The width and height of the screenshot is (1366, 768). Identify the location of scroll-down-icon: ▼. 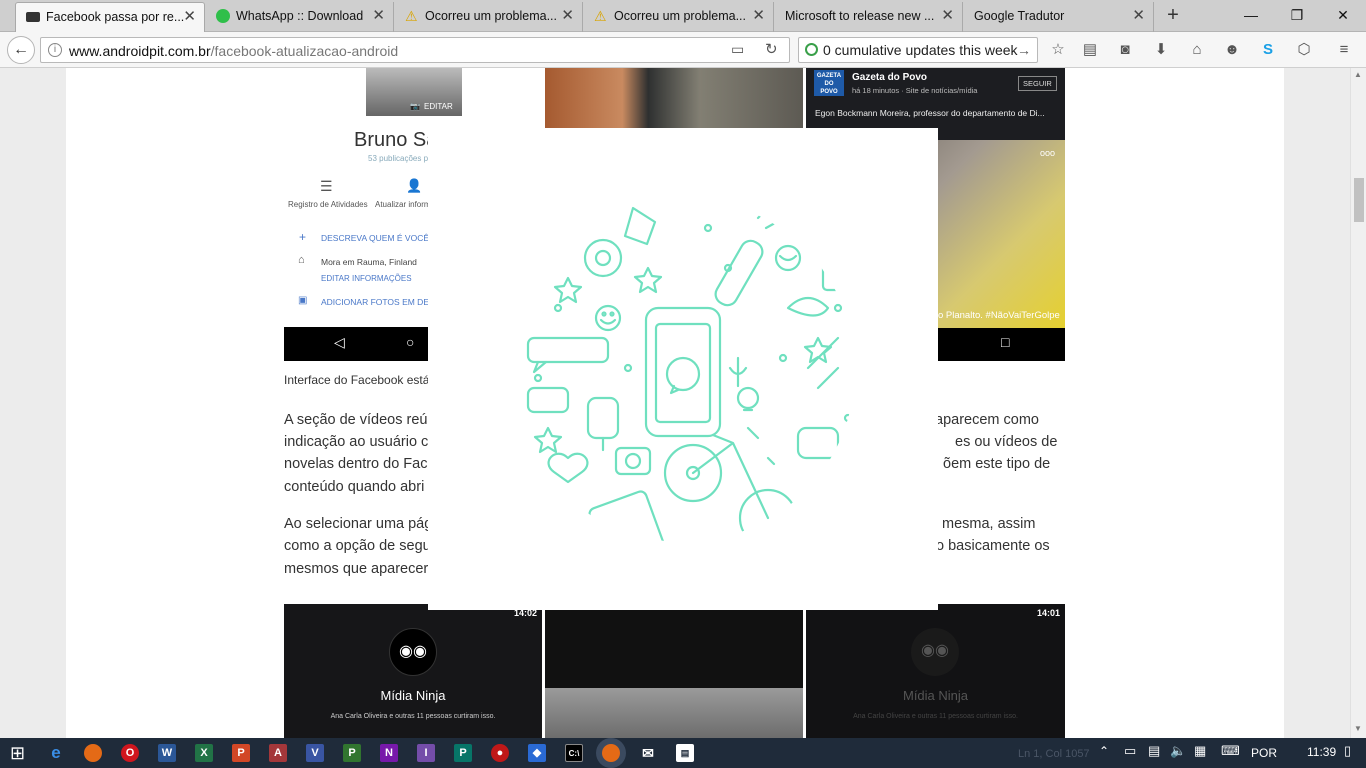
(1358, 728).